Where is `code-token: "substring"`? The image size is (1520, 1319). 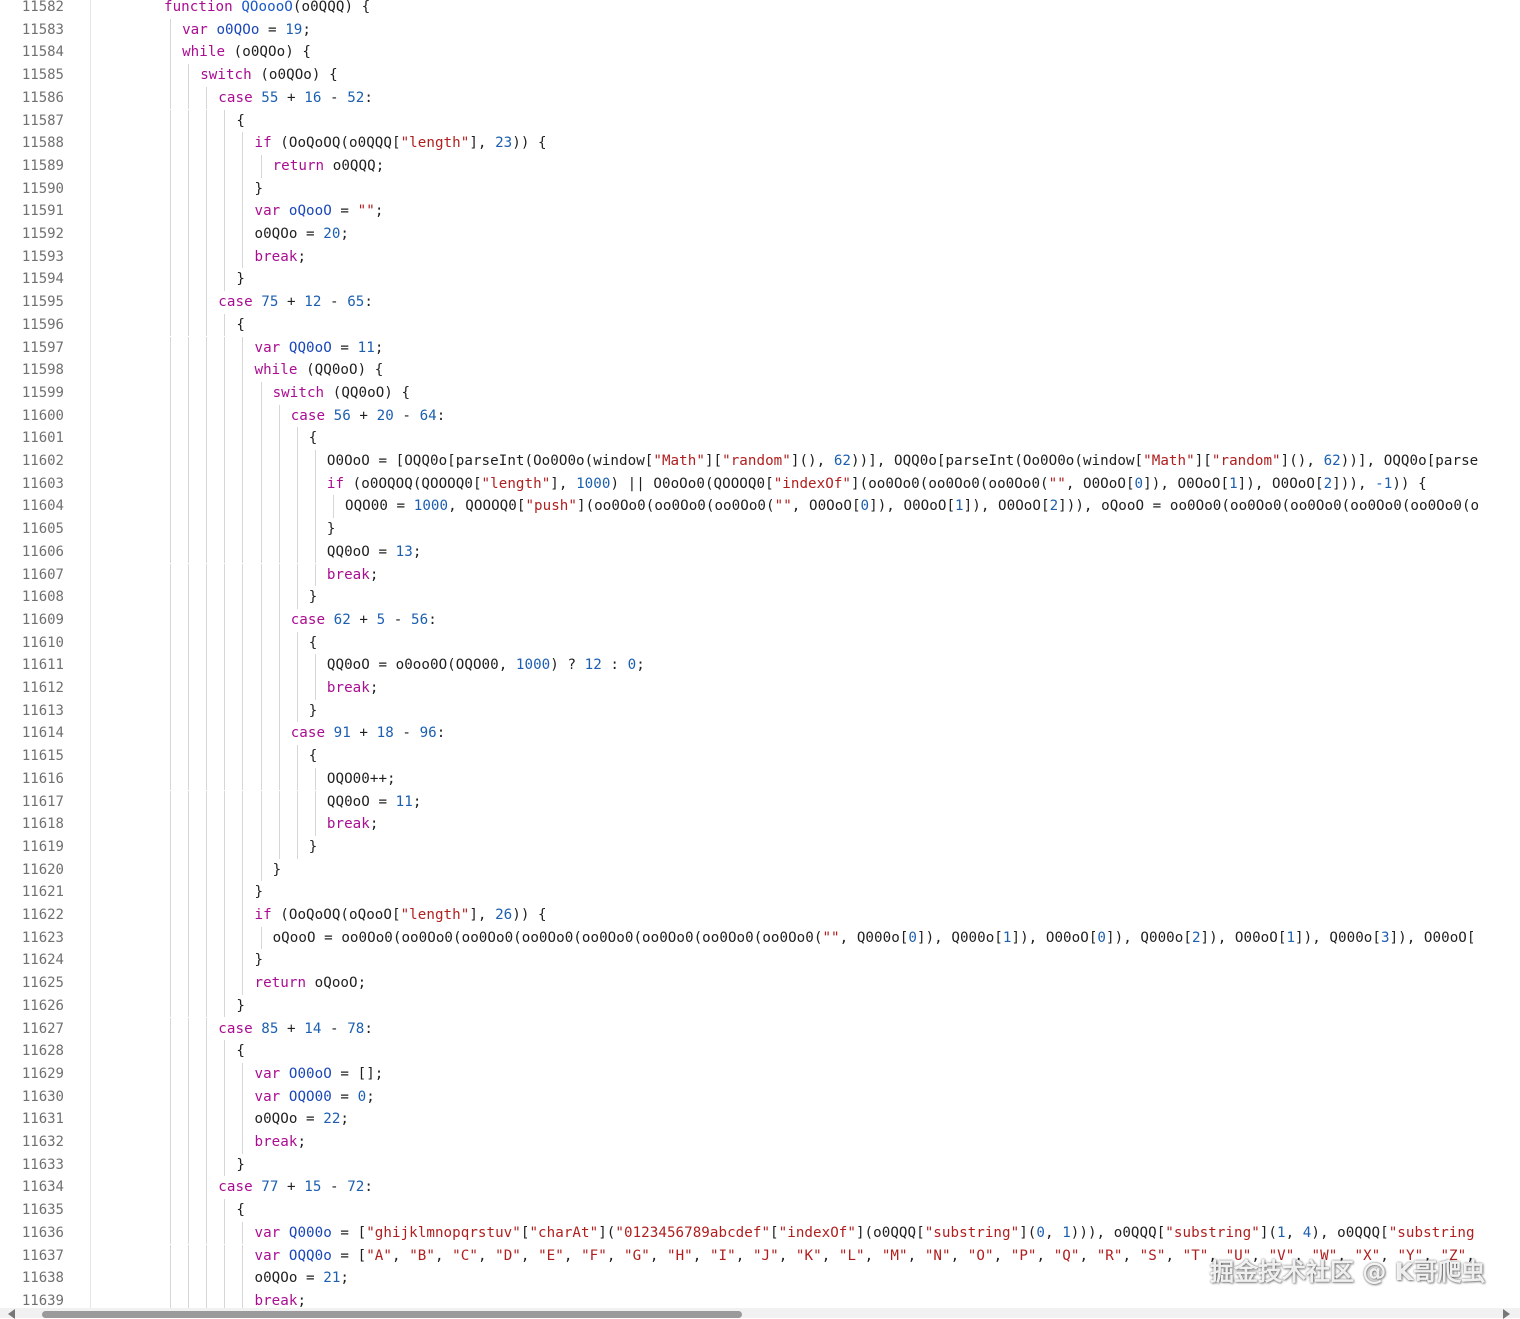
code-token: "substring" is located at coordinates (1212, 1232).